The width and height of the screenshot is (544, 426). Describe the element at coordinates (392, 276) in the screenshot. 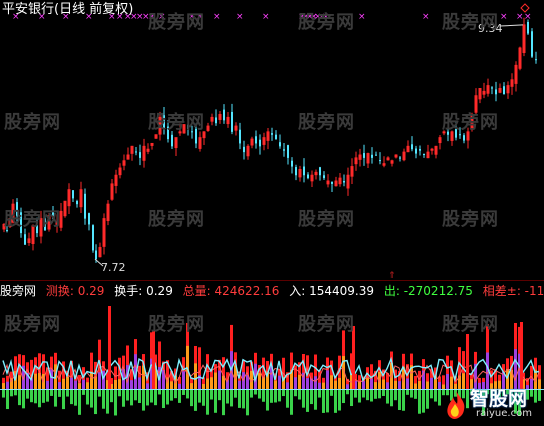

I see `signal-arrow-icon: ⇑` at that location.